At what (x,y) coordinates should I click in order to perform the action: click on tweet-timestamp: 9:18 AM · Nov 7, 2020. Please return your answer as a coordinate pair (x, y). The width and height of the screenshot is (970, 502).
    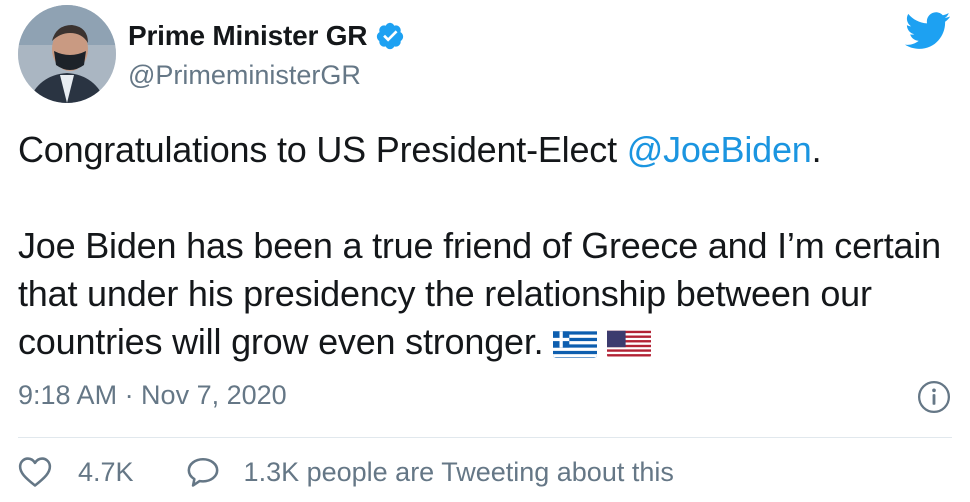
    Looking at the image, I should click on (152, 395).